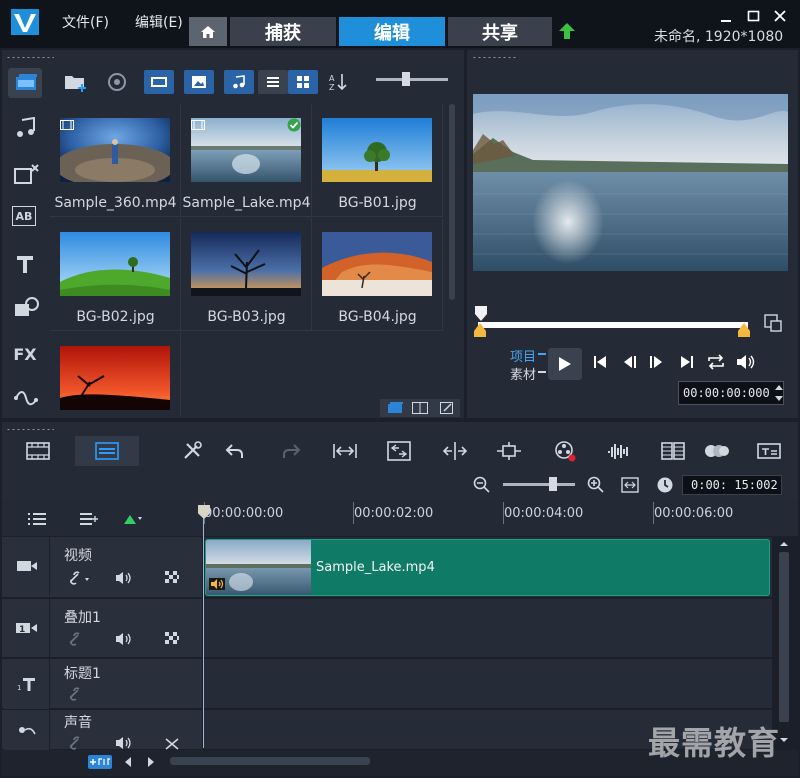  I want to click on upload-icon, so click(567, 31).